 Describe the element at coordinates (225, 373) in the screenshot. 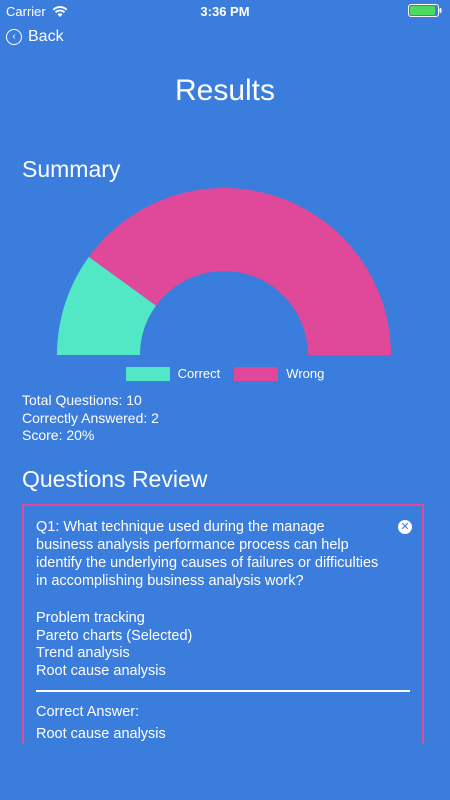

I see `chart-legend: Correct Wrong` at that location.